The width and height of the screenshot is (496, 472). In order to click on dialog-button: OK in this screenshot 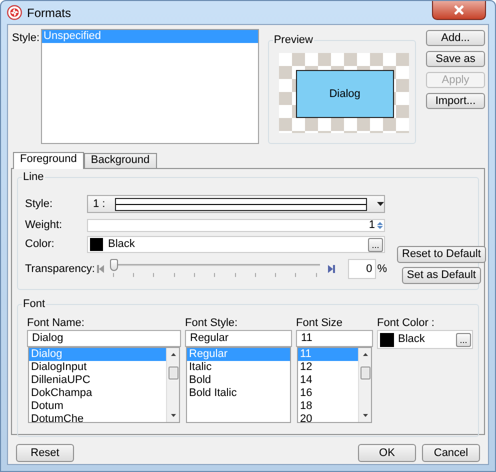, I will do `click(387, 453)`.